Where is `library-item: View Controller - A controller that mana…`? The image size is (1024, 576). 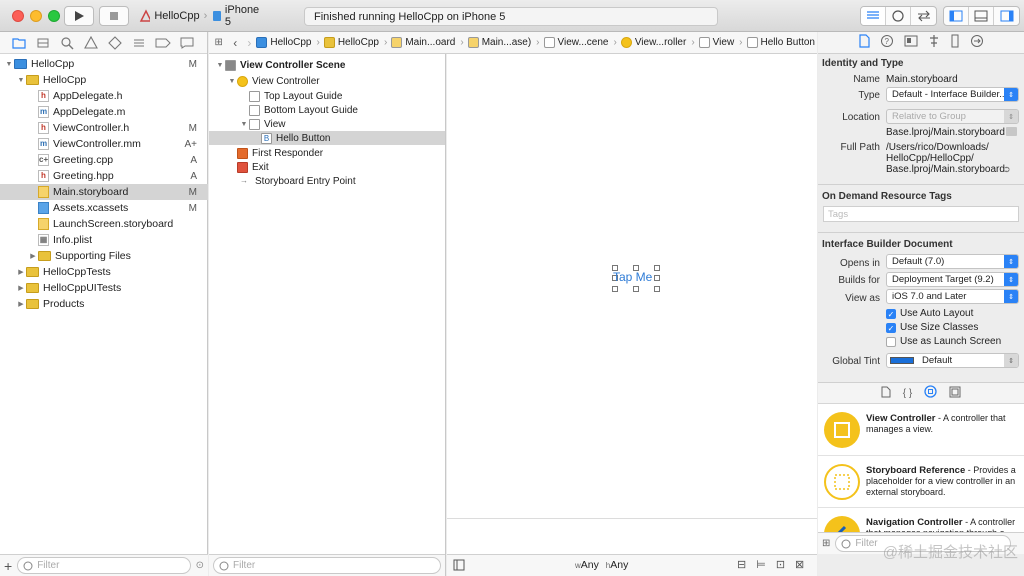 library-item: View Controller - A controller that mana… is located at coordinates (921, 430).